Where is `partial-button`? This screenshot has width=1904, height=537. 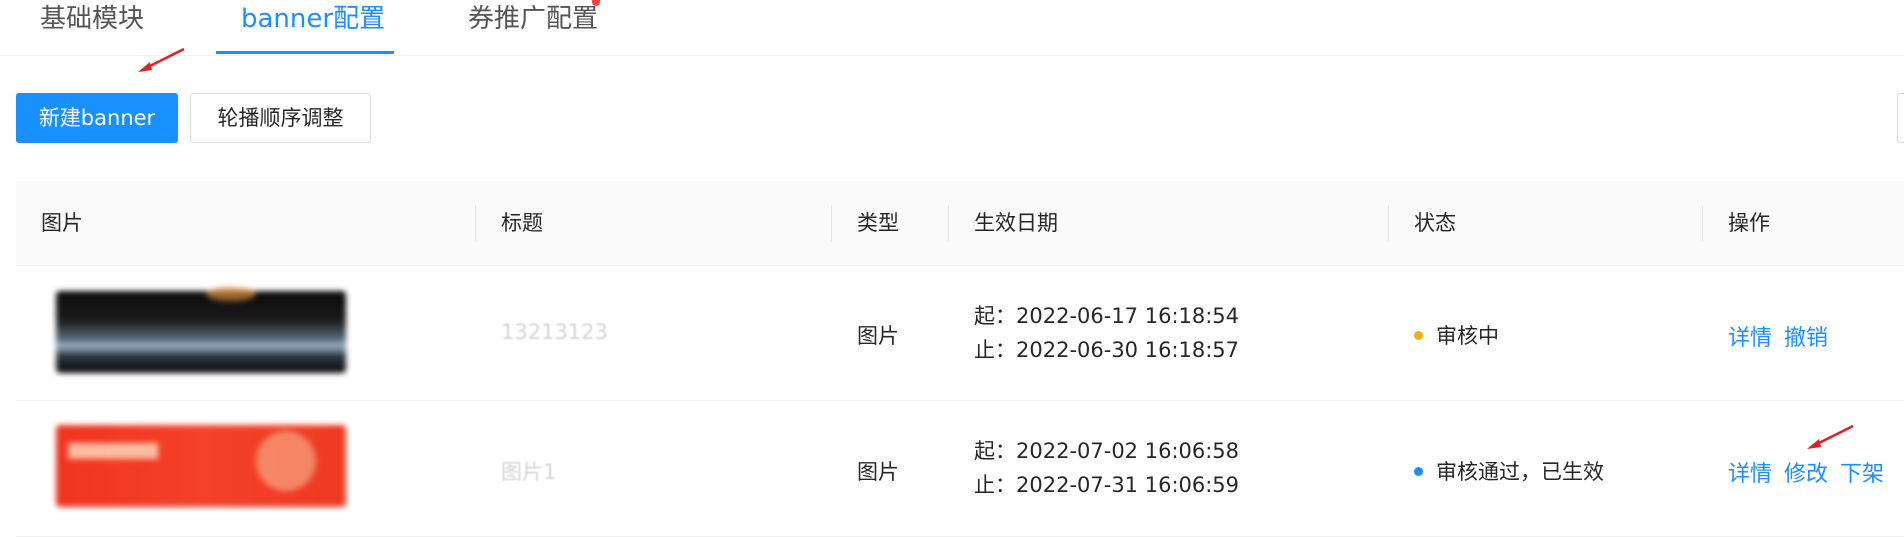
partial-button is located at coordinates (1900, 118).